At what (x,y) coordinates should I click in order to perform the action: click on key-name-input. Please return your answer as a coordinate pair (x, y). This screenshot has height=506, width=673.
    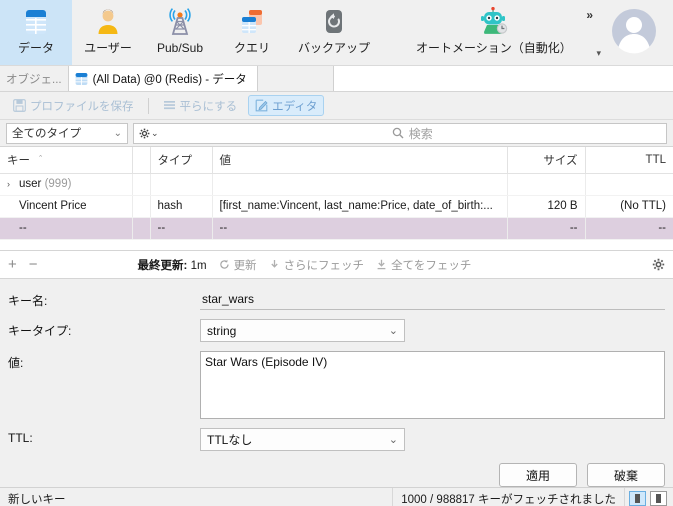
    Looking at the image, I should click on (432, 299).